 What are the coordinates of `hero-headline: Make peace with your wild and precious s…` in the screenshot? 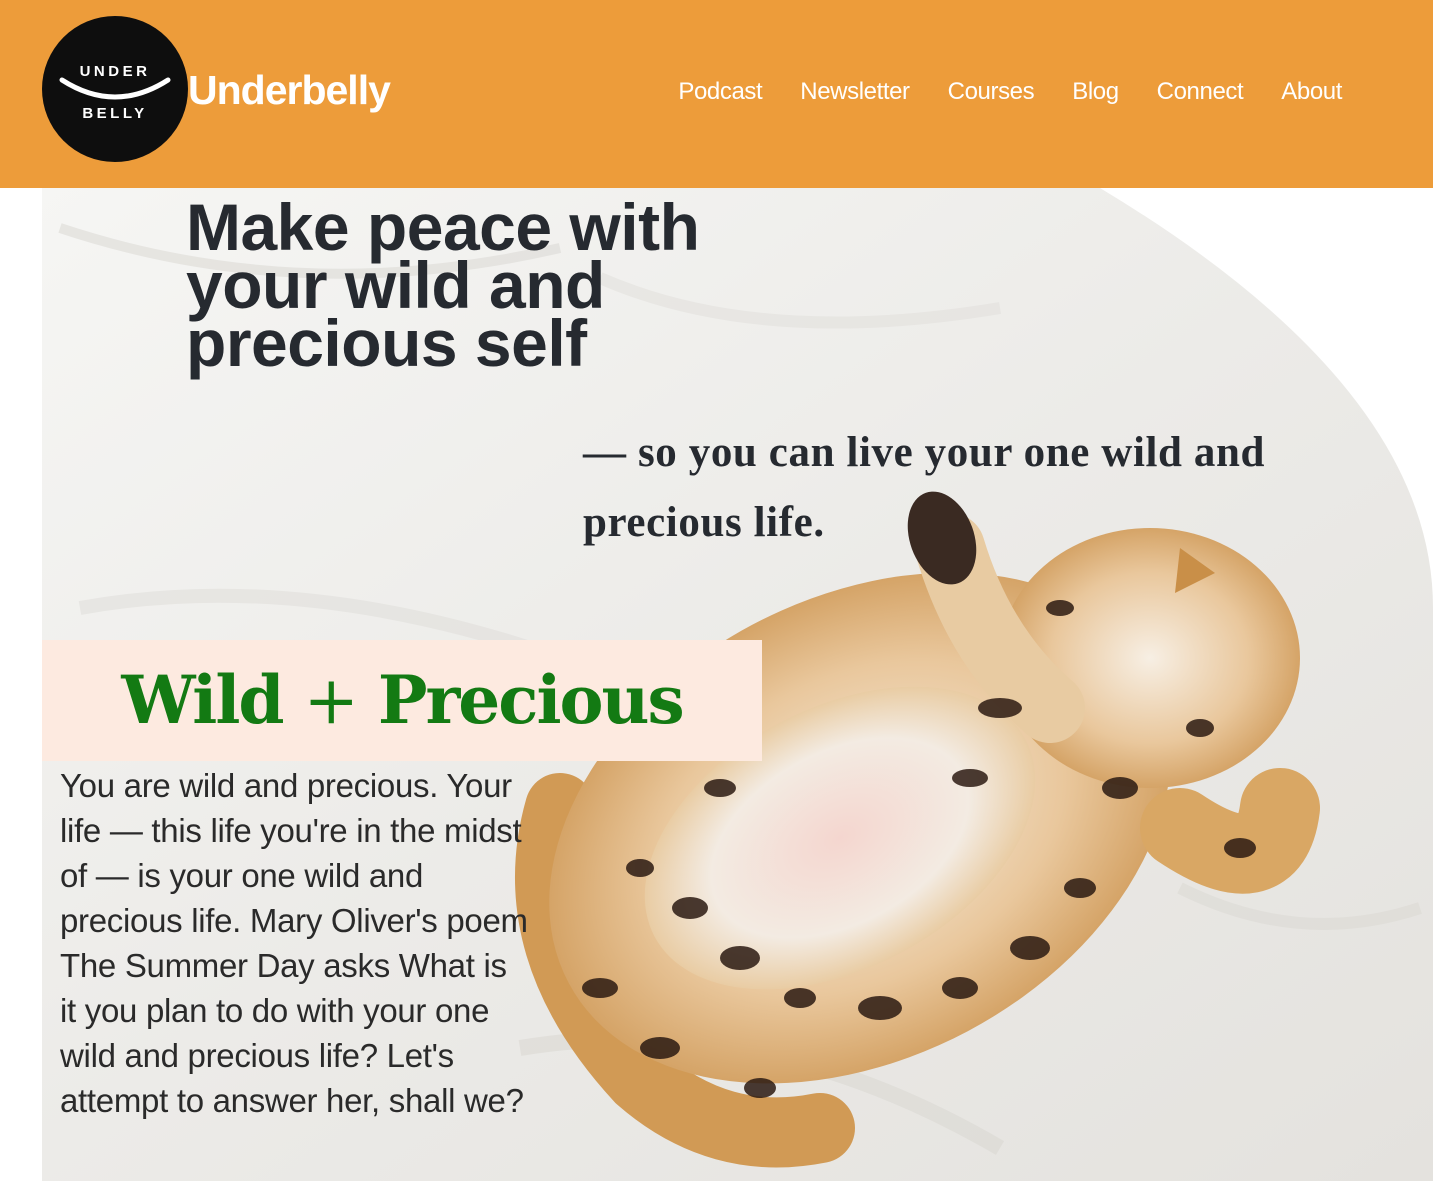 It's located at (443, 285).